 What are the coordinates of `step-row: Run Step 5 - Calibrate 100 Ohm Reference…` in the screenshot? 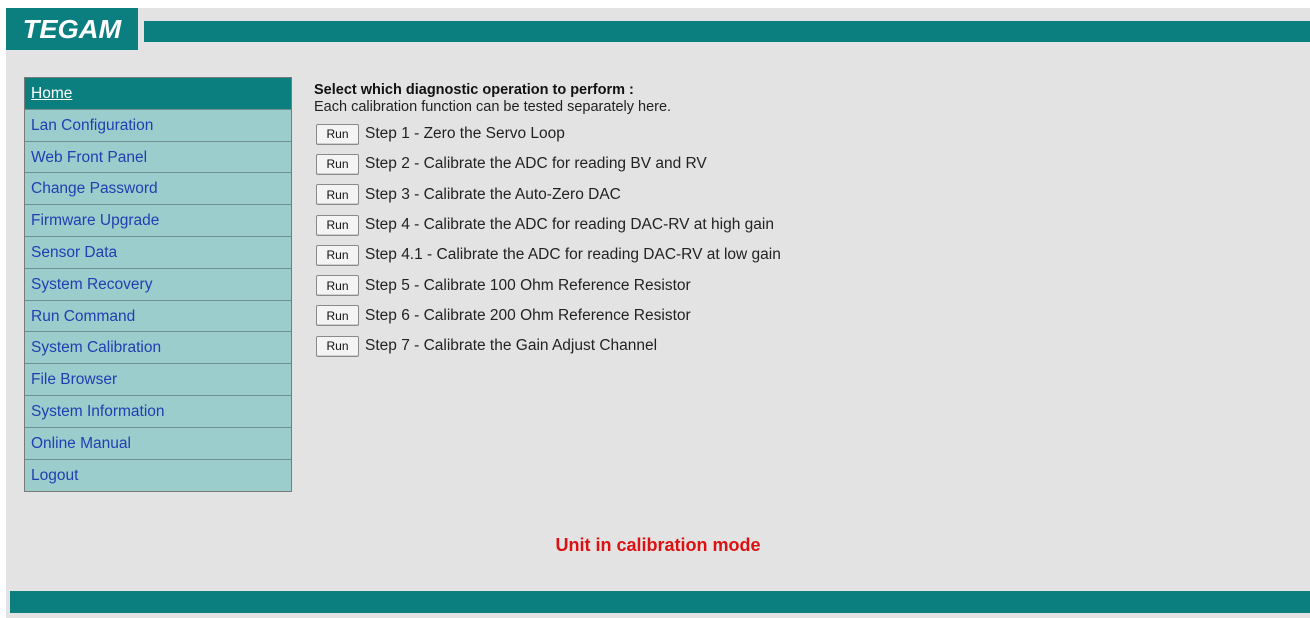 It's located at (547, 285).